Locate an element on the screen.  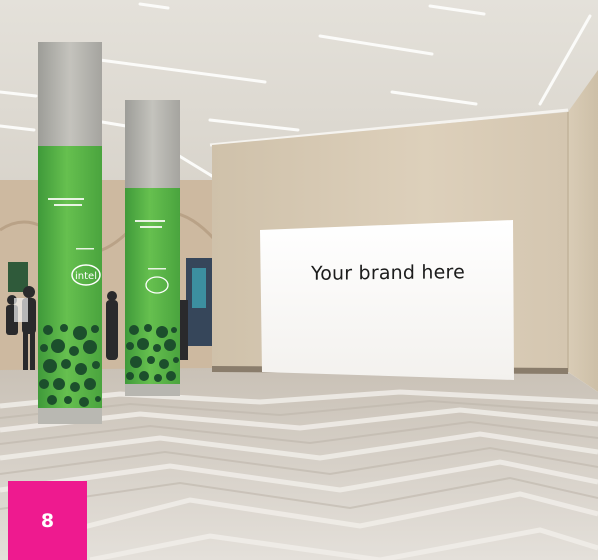
front-pillar: intel is located at coordinates (70, 233).